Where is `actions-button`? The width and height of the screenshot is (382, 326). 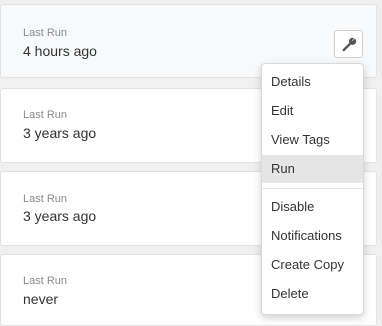
actions-button is located at coordinates (348, 44).